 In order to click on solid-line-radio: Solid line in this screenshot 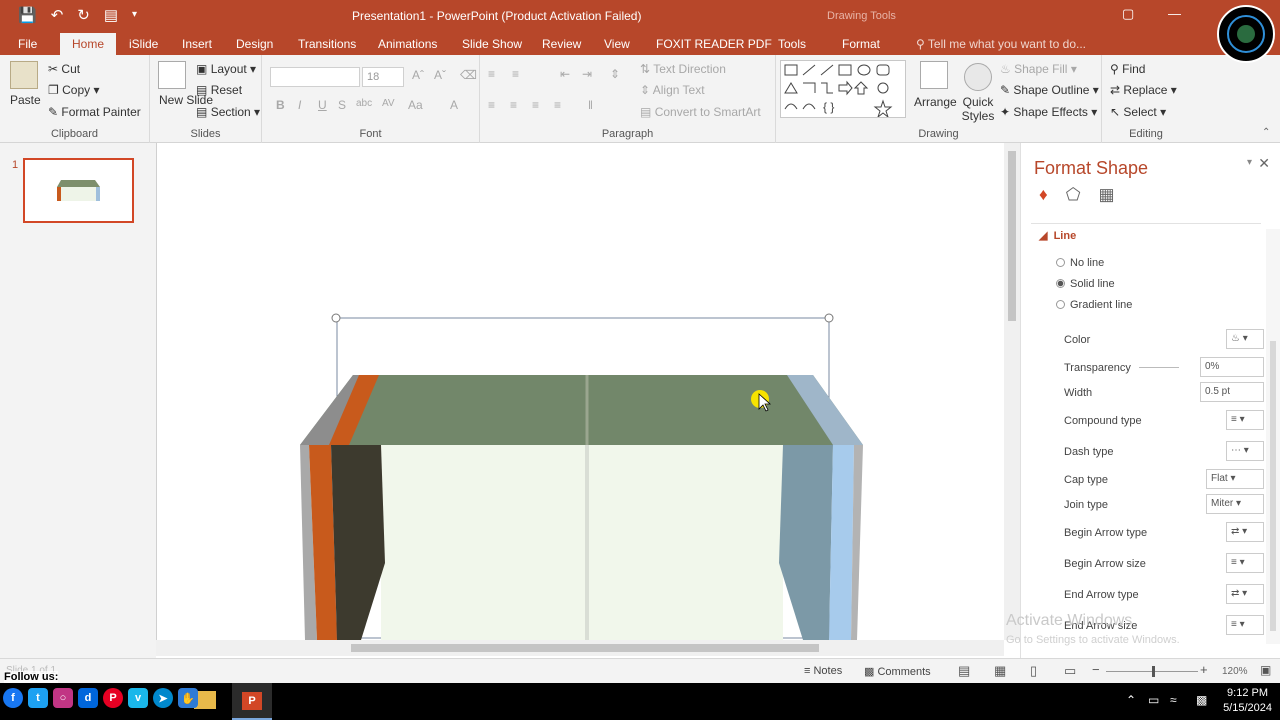, I will do `click(1085, 284)`.